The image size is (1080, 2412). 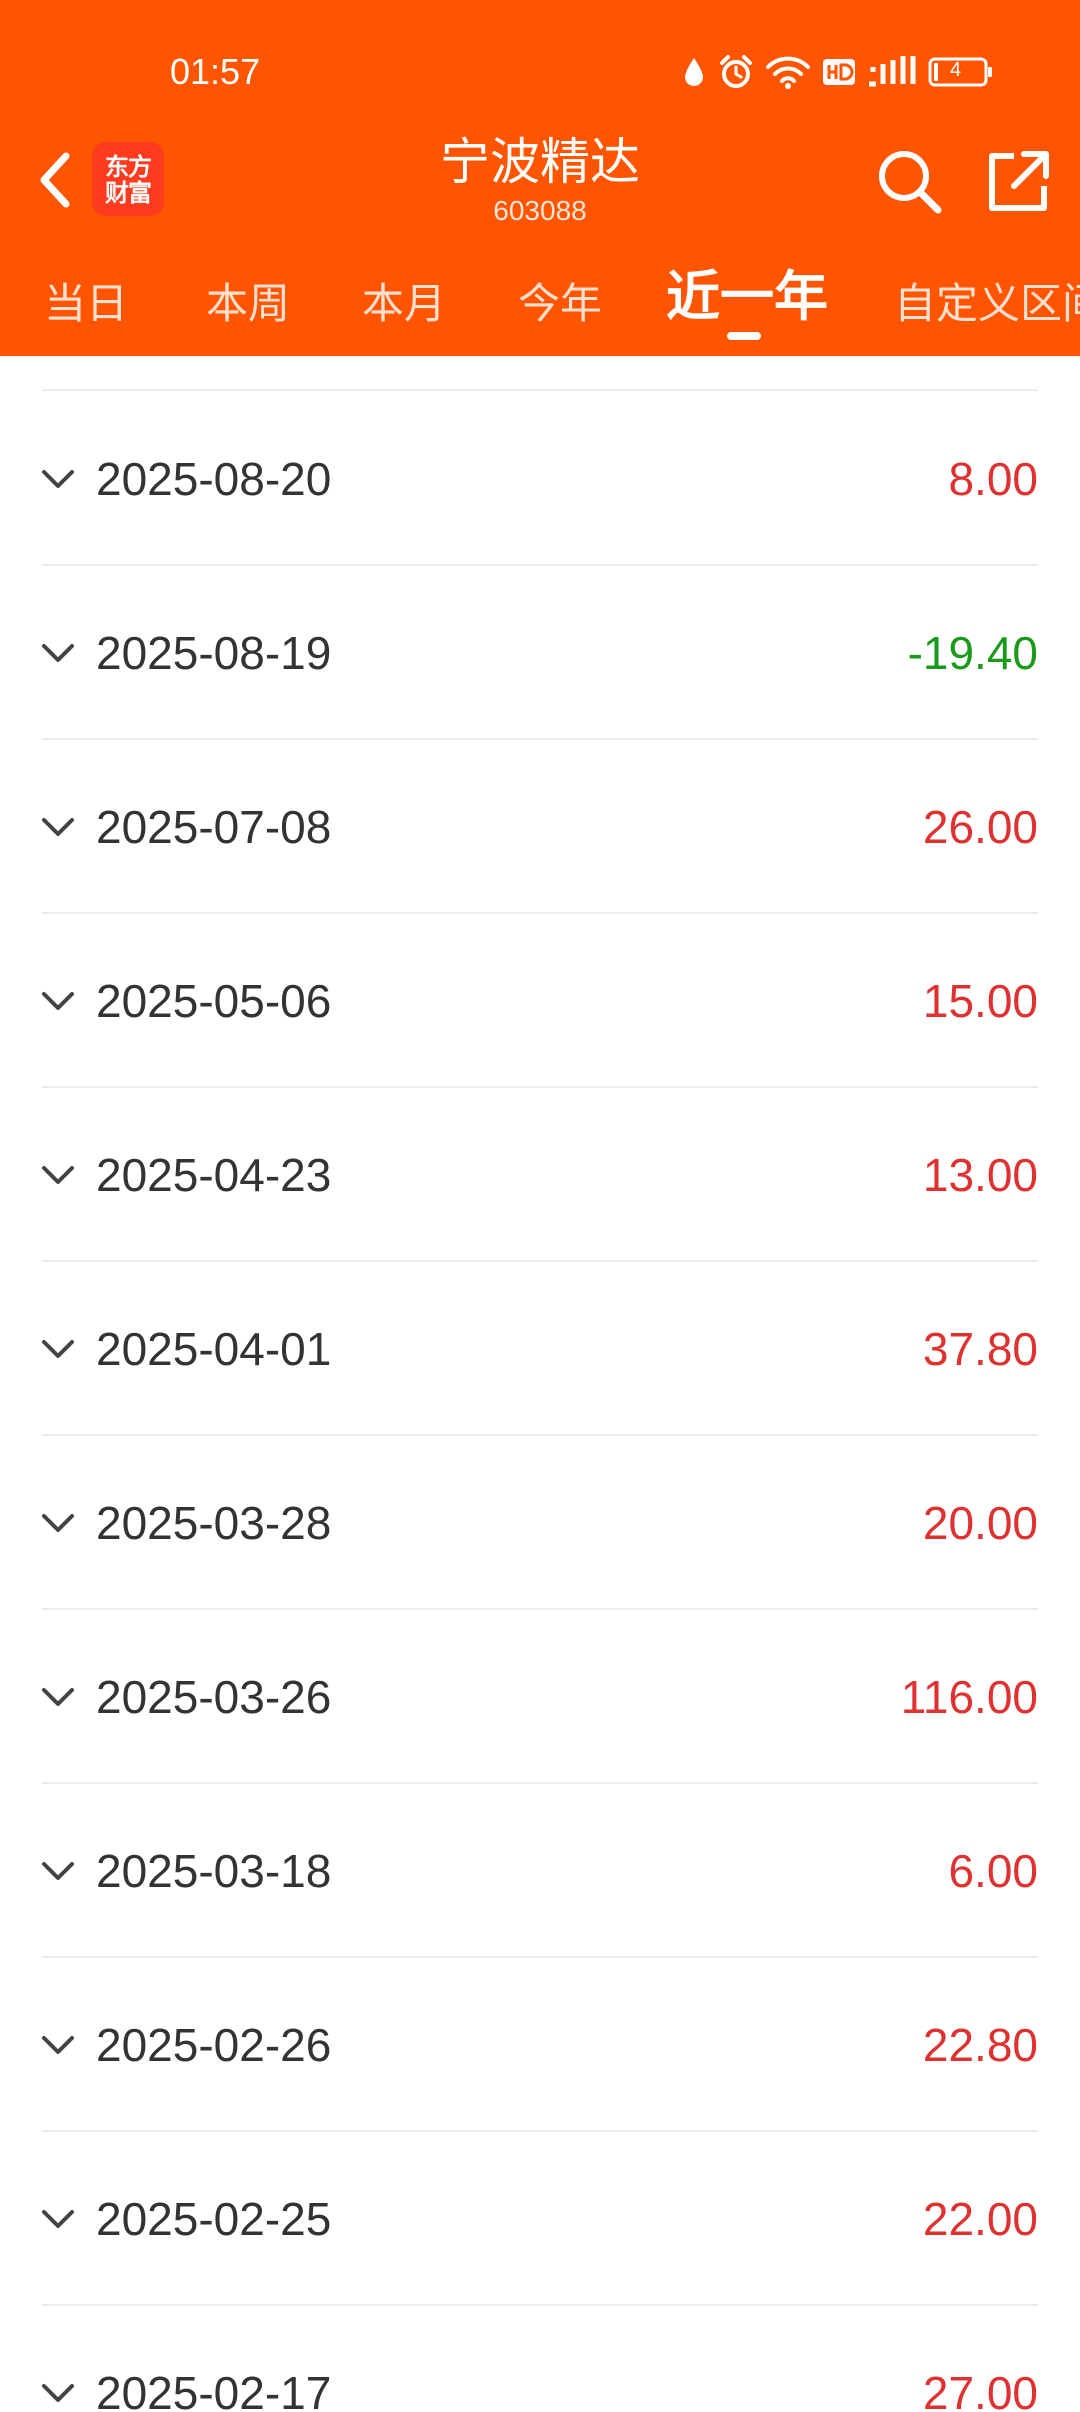 I want to click on tab-this-month: 本月, so click(x=404, y=304).